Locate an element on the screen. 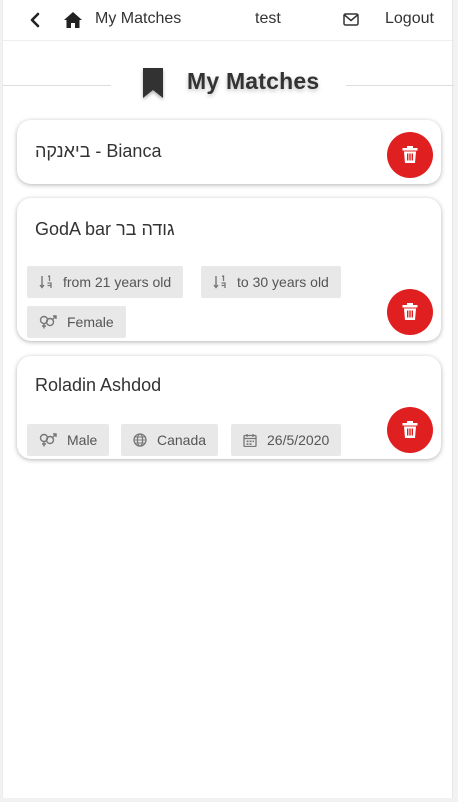 This screenshot has width=458, height=802. top-navbar: My Matches test Logout is located at coordinates (227, 20).